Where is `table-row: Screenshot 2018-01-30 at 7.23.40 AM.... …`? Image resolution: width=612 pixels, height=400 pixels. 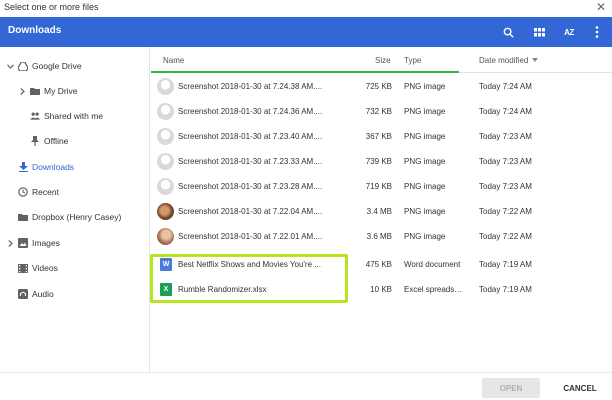 table-row: Screenshot 2018-01-30 at 7.23.40 AM.... … is located at coordinates (381, 136).